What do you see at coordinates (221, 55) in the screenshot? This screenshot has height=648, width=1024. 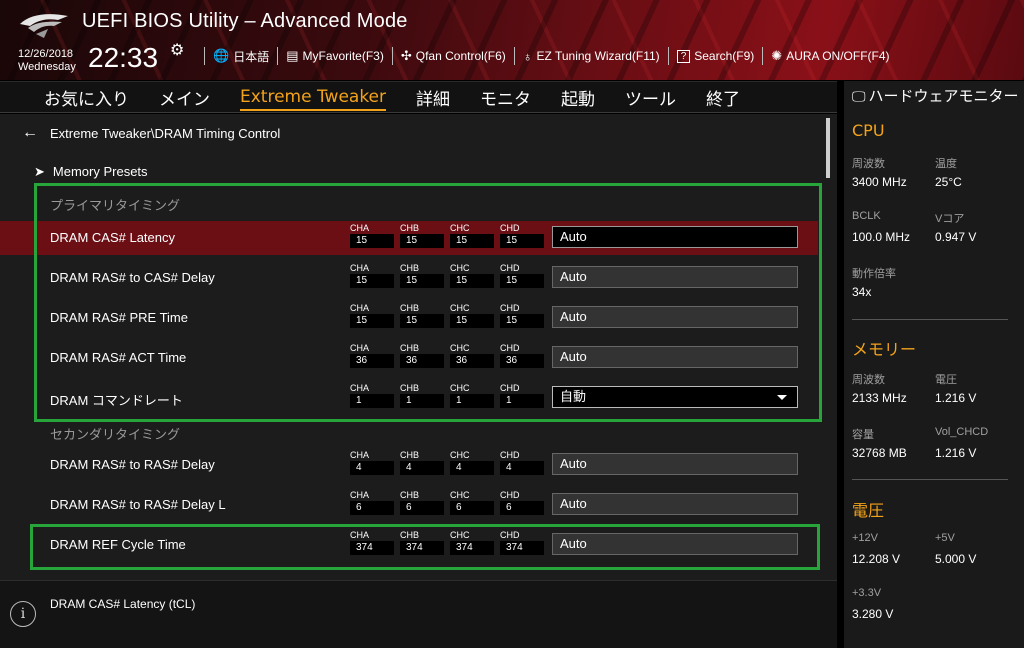 I see `globe-icon: 🌐` at bounding box center [221, 55].